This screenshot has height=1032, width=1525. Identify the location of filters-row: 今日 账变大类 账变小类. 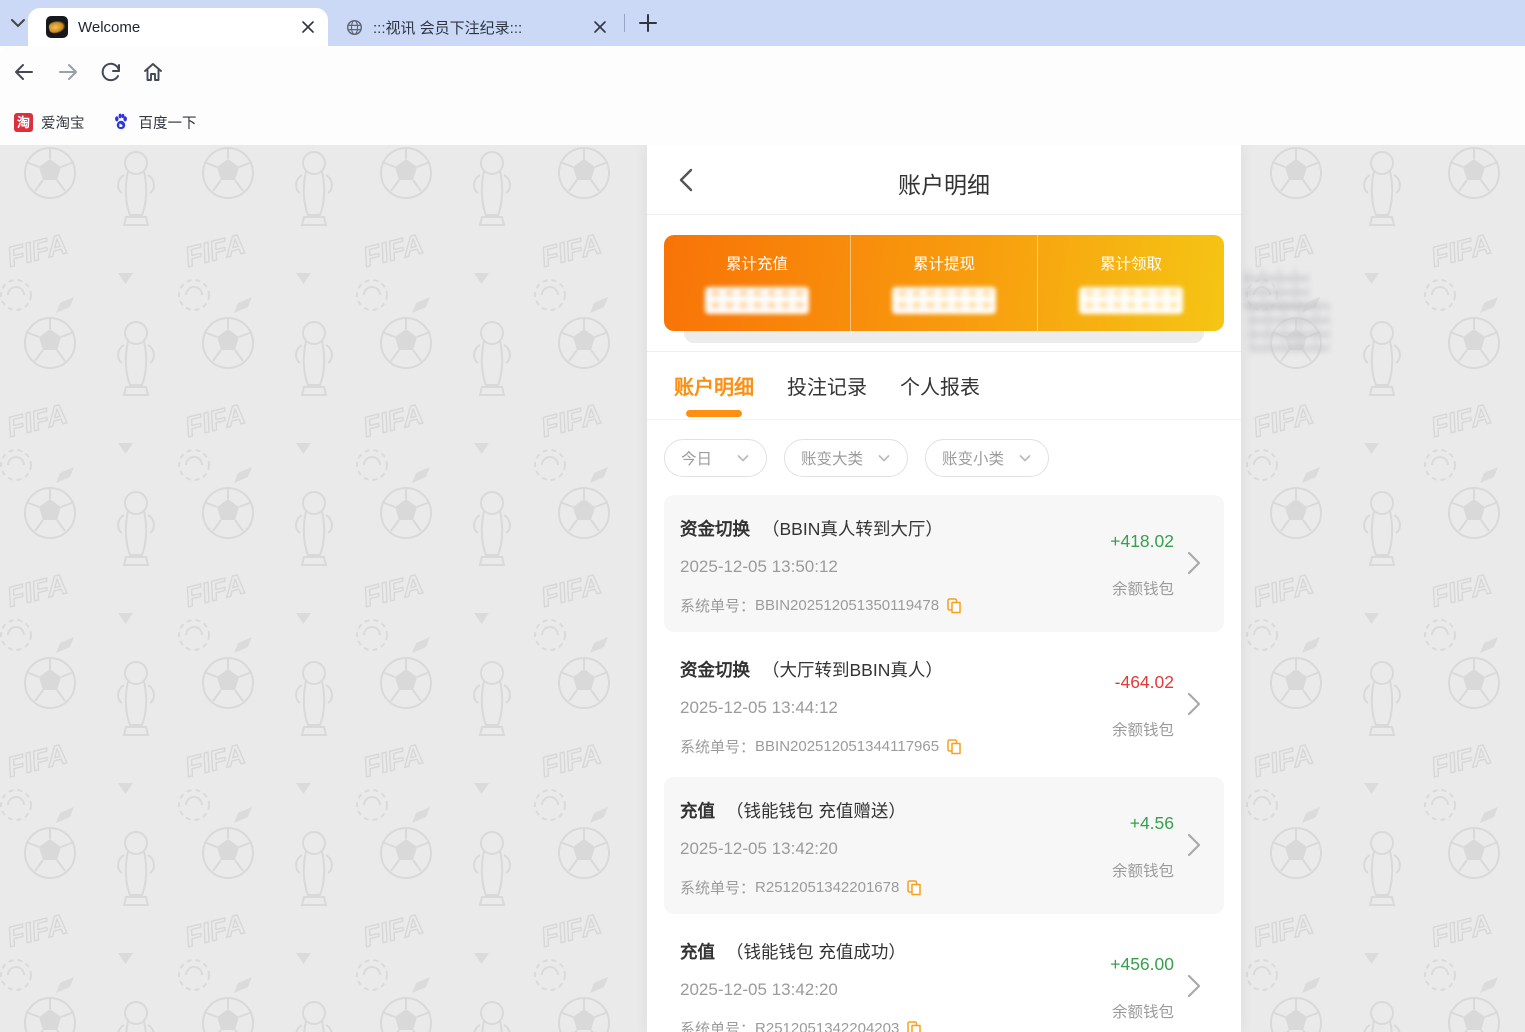
(944, 457).